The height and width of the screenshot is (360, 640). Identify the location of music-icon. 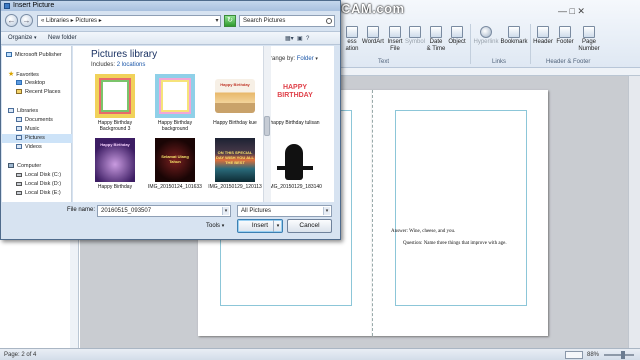
(19, 129).